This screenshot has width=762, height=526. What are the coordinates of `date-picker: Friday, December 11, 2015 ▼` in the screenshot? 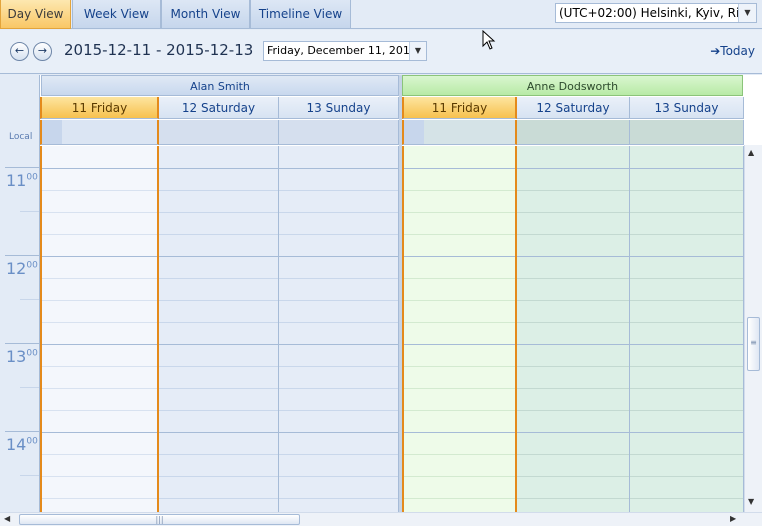 It's located at (345, 51).